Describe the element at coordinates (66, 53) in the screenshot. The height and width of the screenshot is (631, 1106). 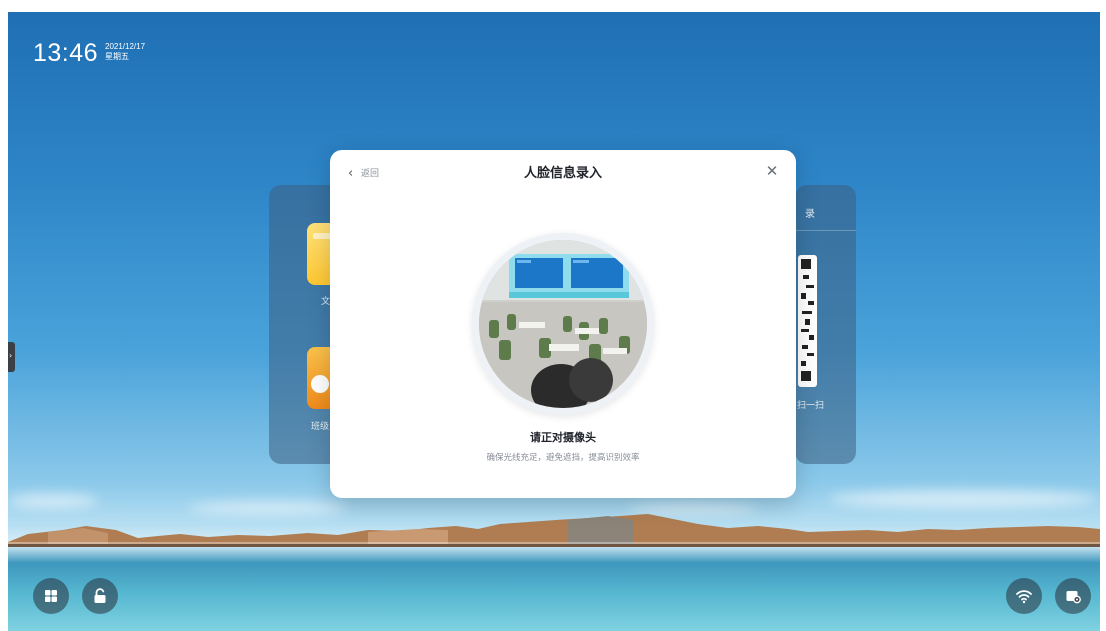
I see `clock-time: 13:46` at that location.